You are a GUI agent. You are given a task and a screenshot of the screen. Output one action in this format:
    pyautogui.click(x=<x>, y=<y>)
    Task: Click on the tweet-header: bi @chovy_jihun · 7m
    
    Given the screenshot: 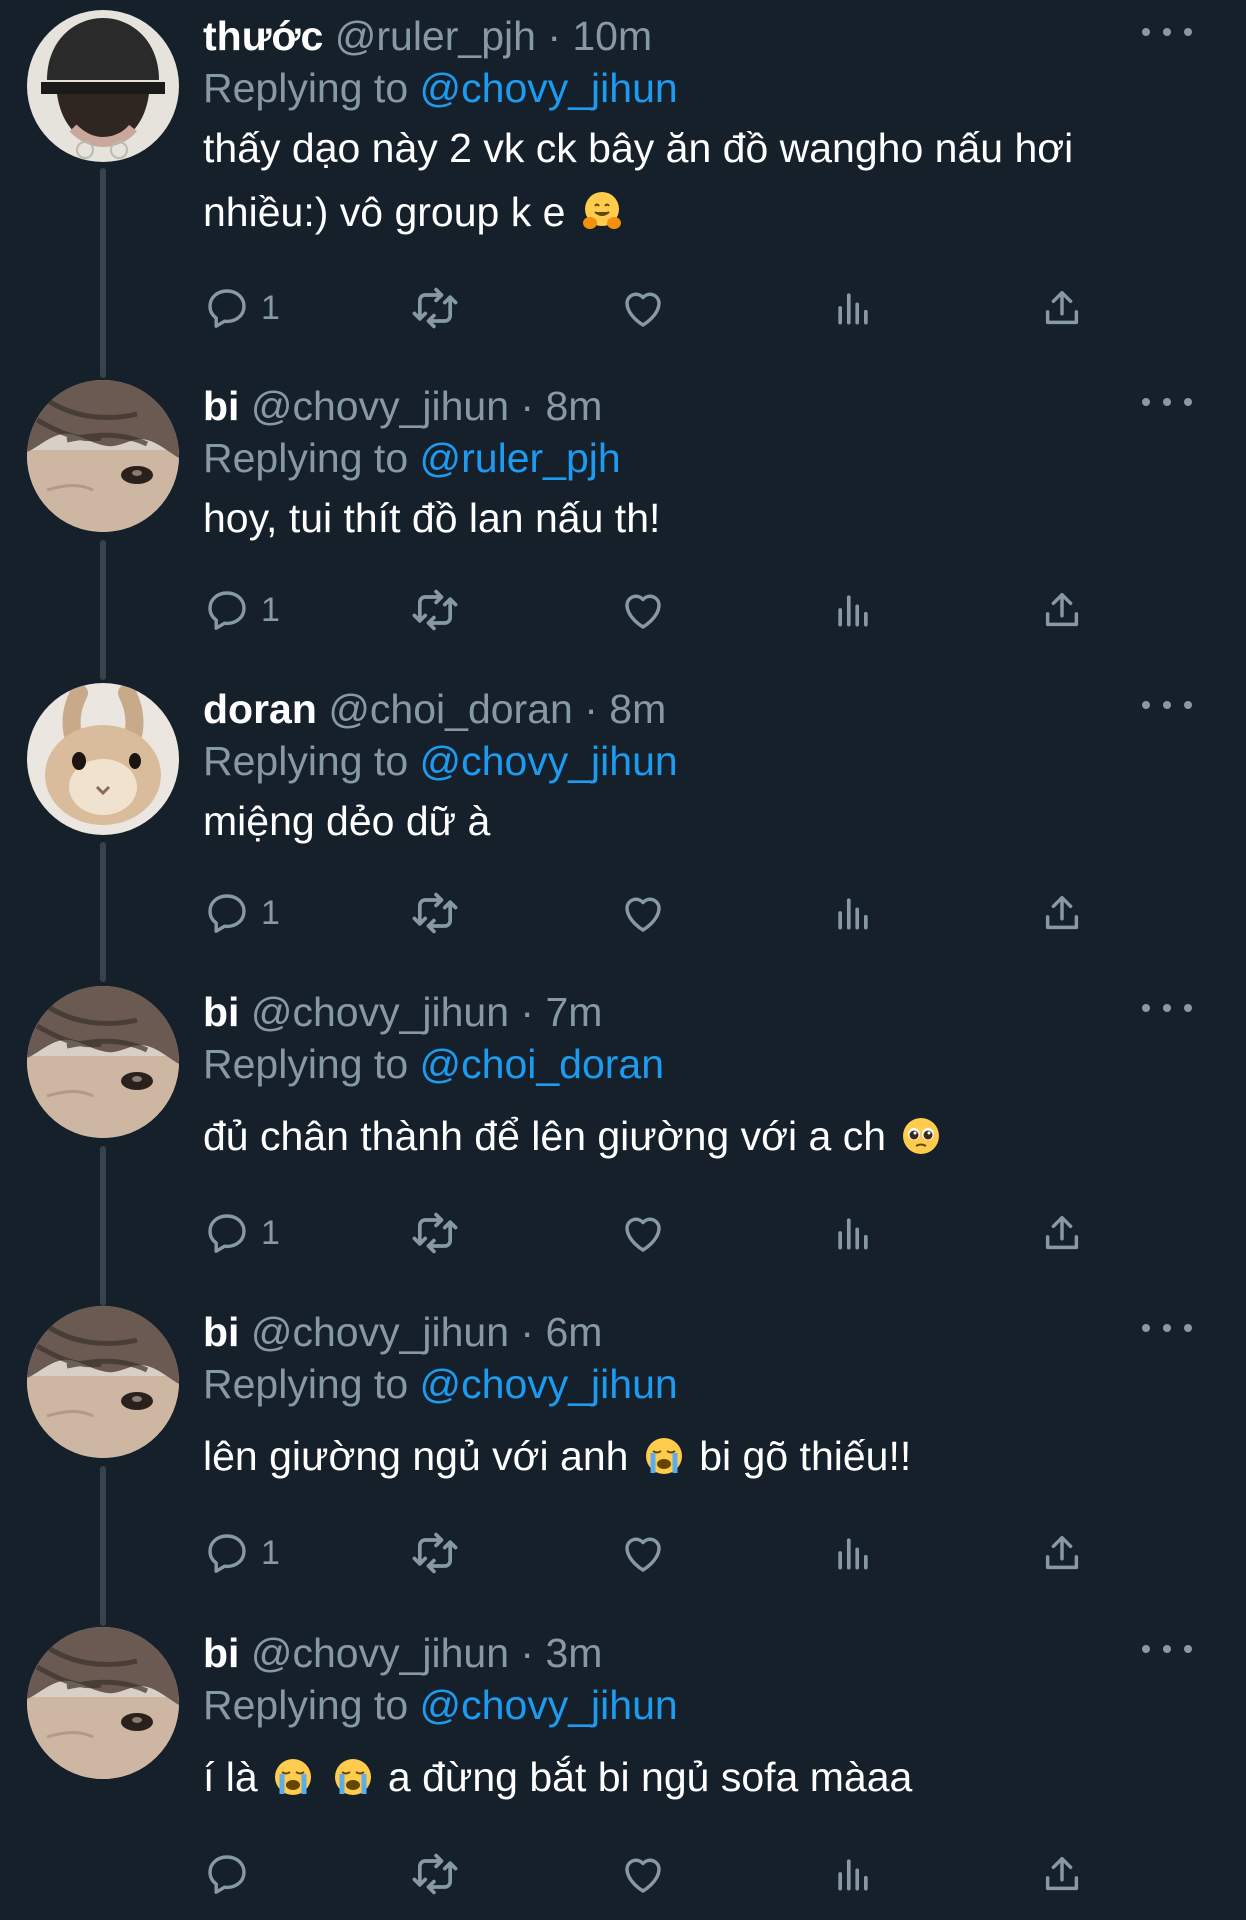 What is the action you would take?
    pyautogui.click(x=694, y=1012)
    